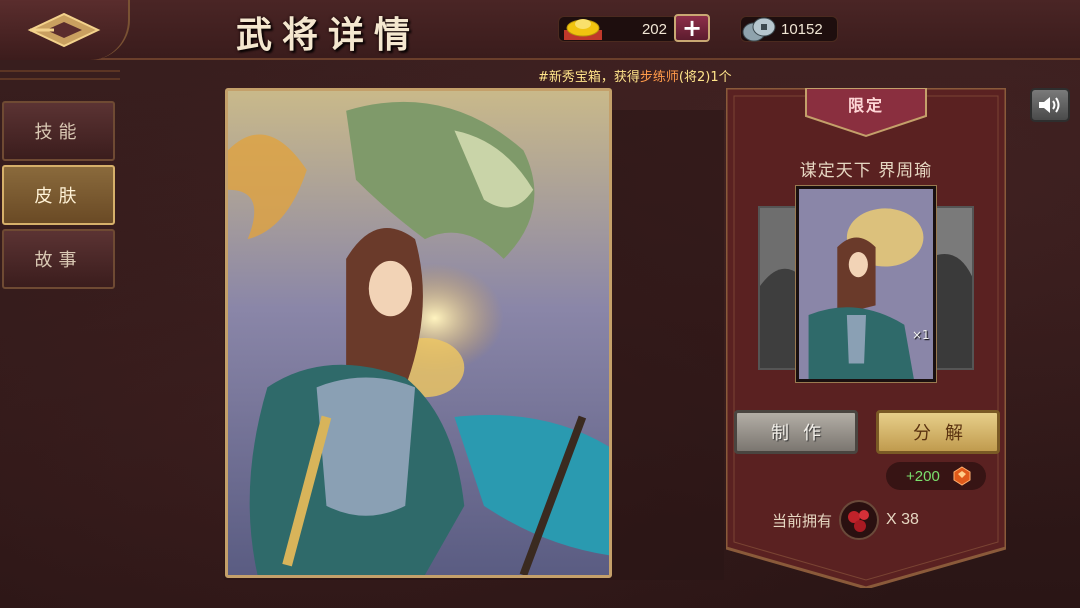 The width and height of the screenshot is (1080, 608). I want to click on marquee-suffix: (将2)1个, so click(705, 77).